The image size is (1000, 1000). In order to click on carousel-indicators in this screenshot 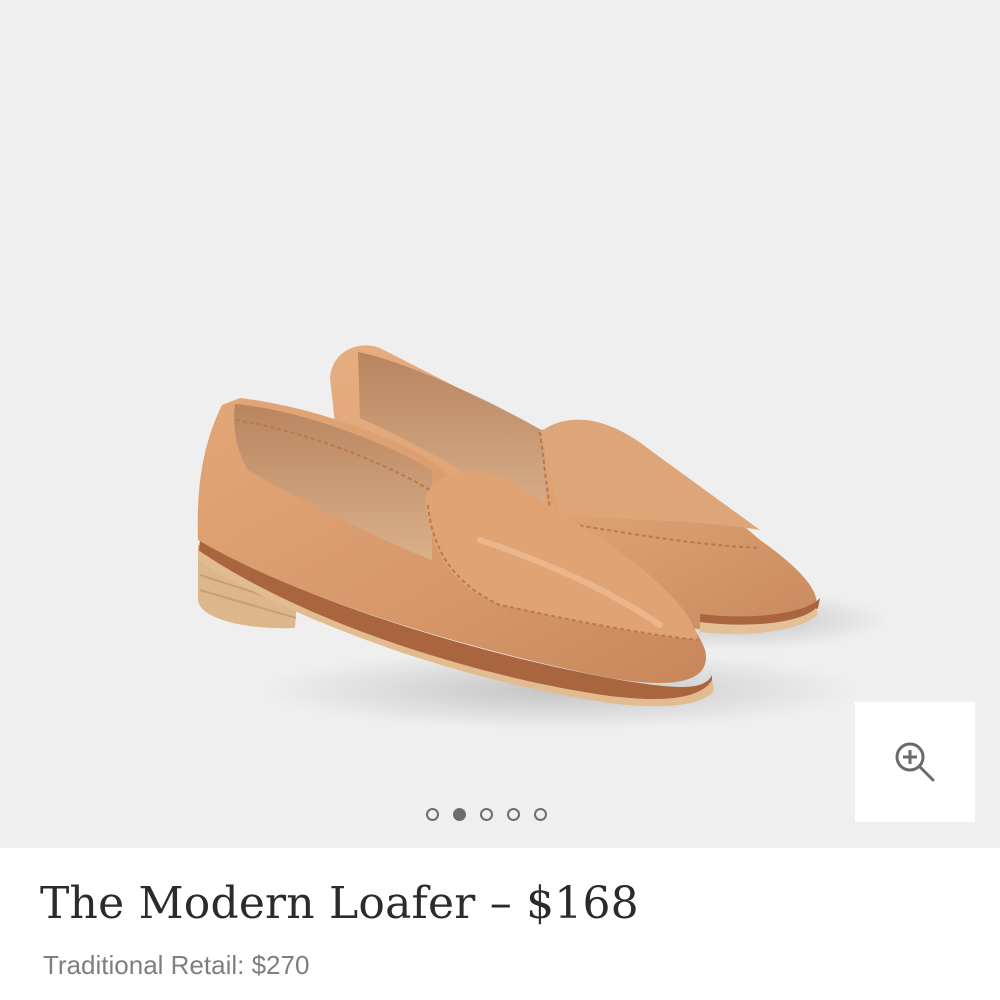, I will do `click(501, 817)`.